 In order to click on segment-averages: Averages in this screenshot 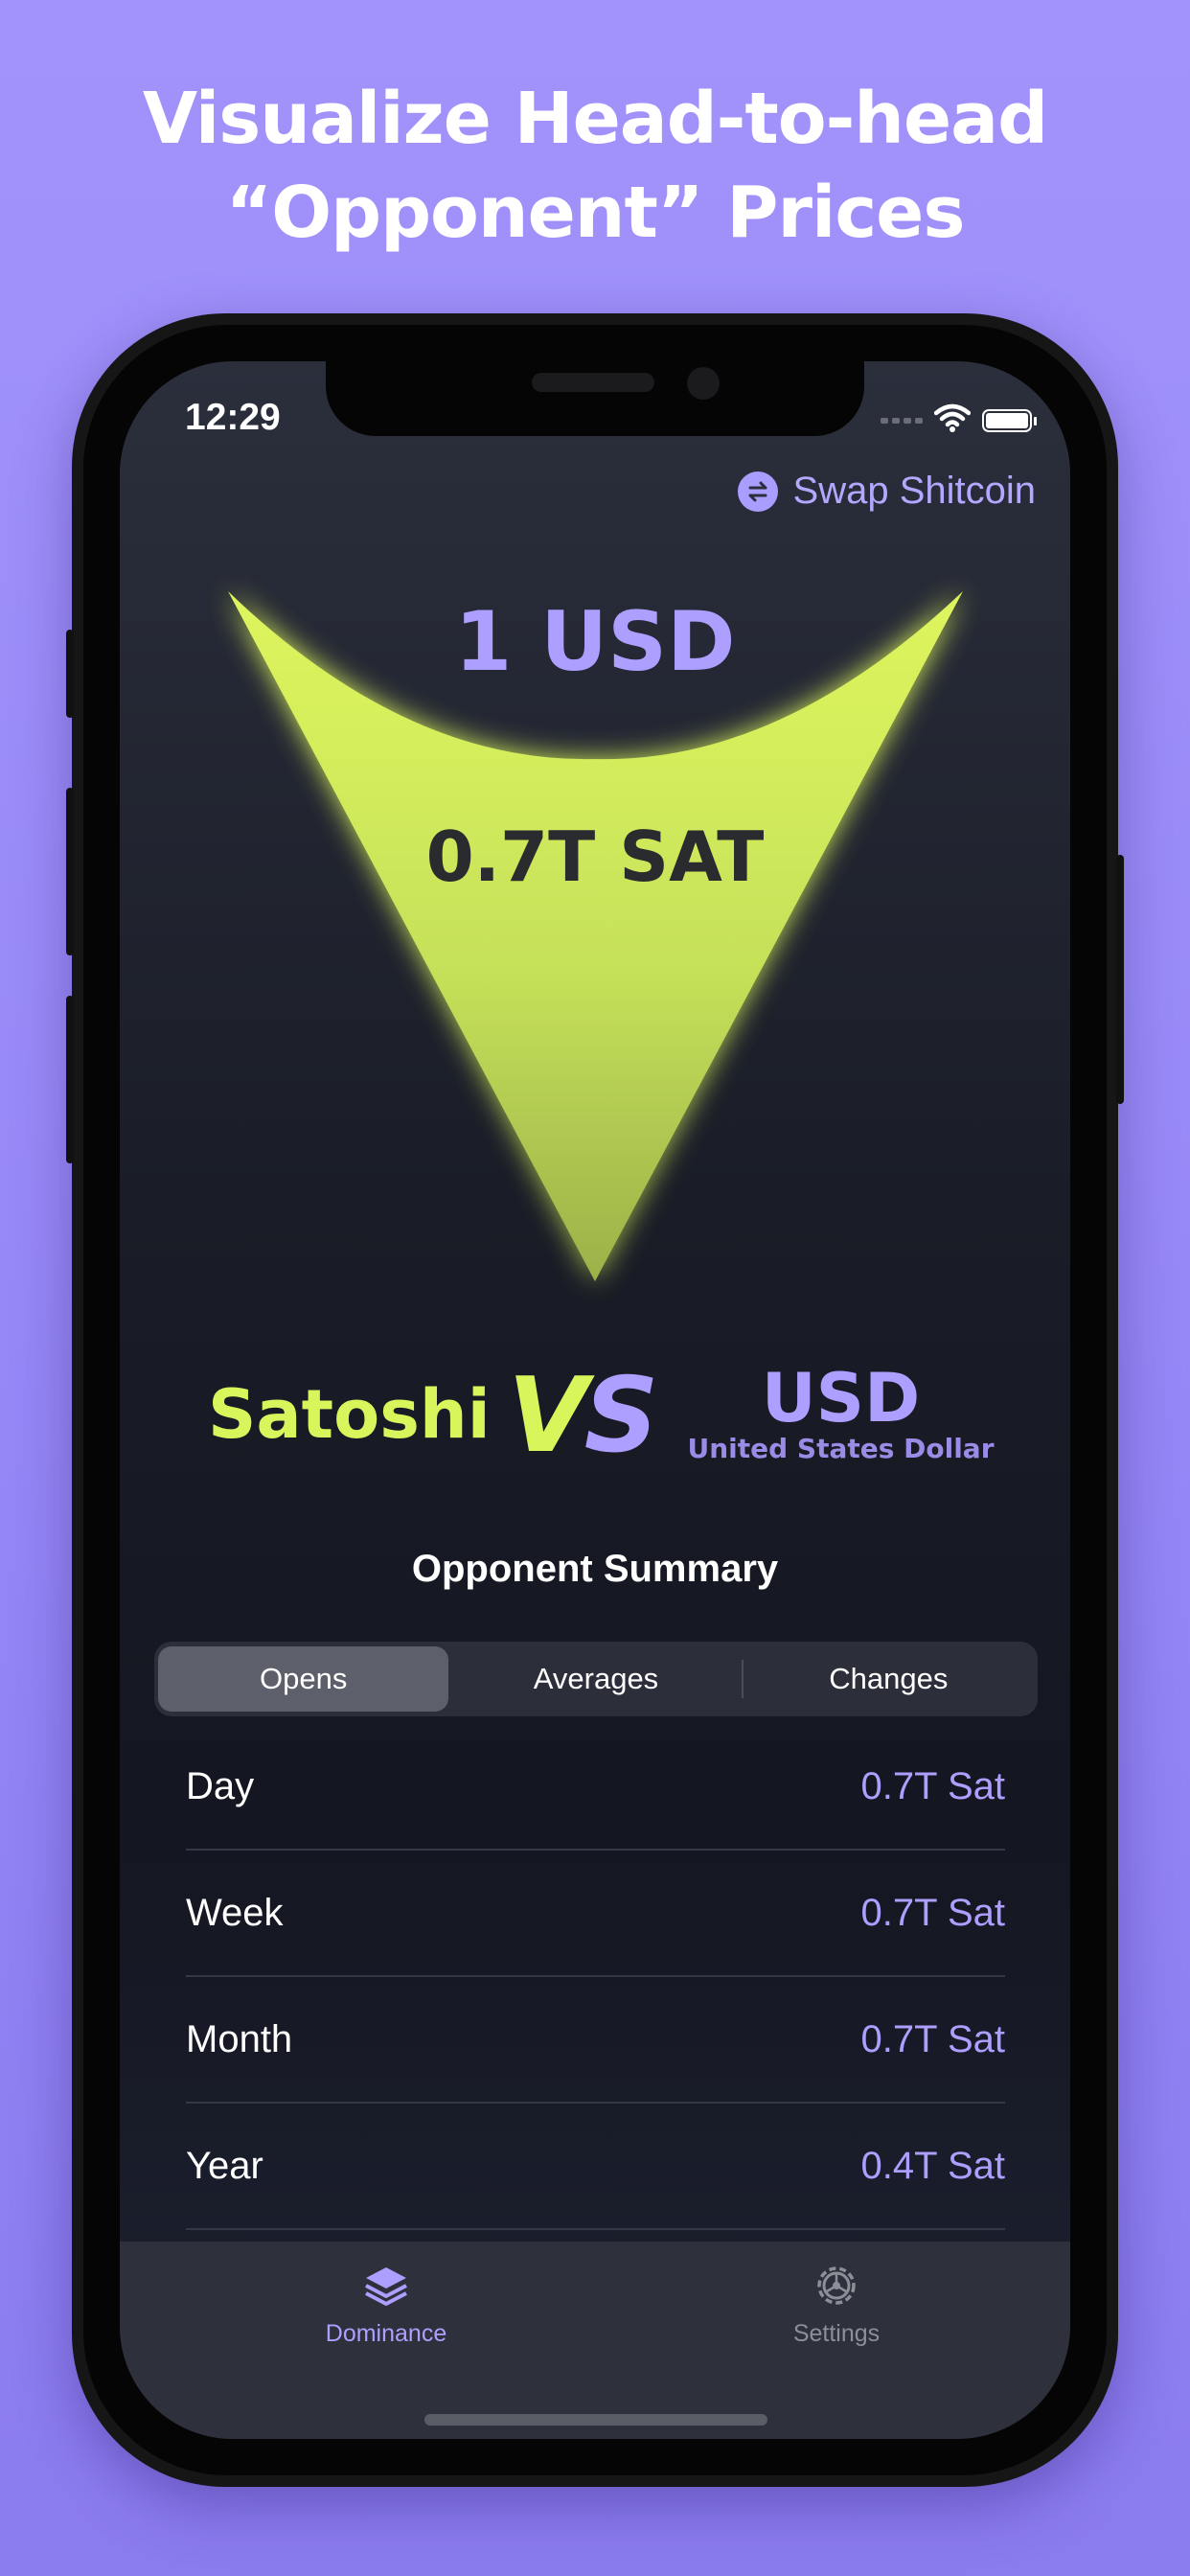, I will do `click(595, 1679)`.